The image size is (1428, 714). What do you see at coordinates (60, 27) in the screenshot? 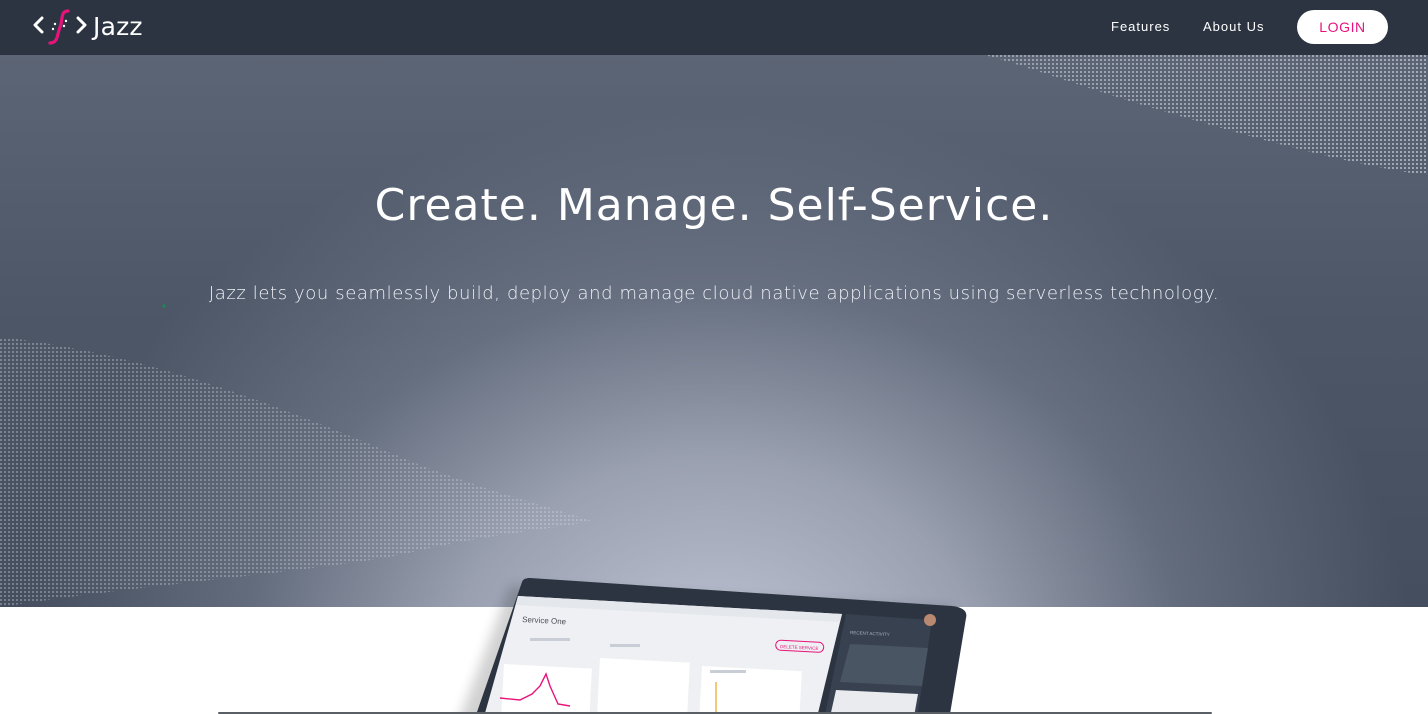
I see `jazz-logo-icon` at bounding box center [60, 27].